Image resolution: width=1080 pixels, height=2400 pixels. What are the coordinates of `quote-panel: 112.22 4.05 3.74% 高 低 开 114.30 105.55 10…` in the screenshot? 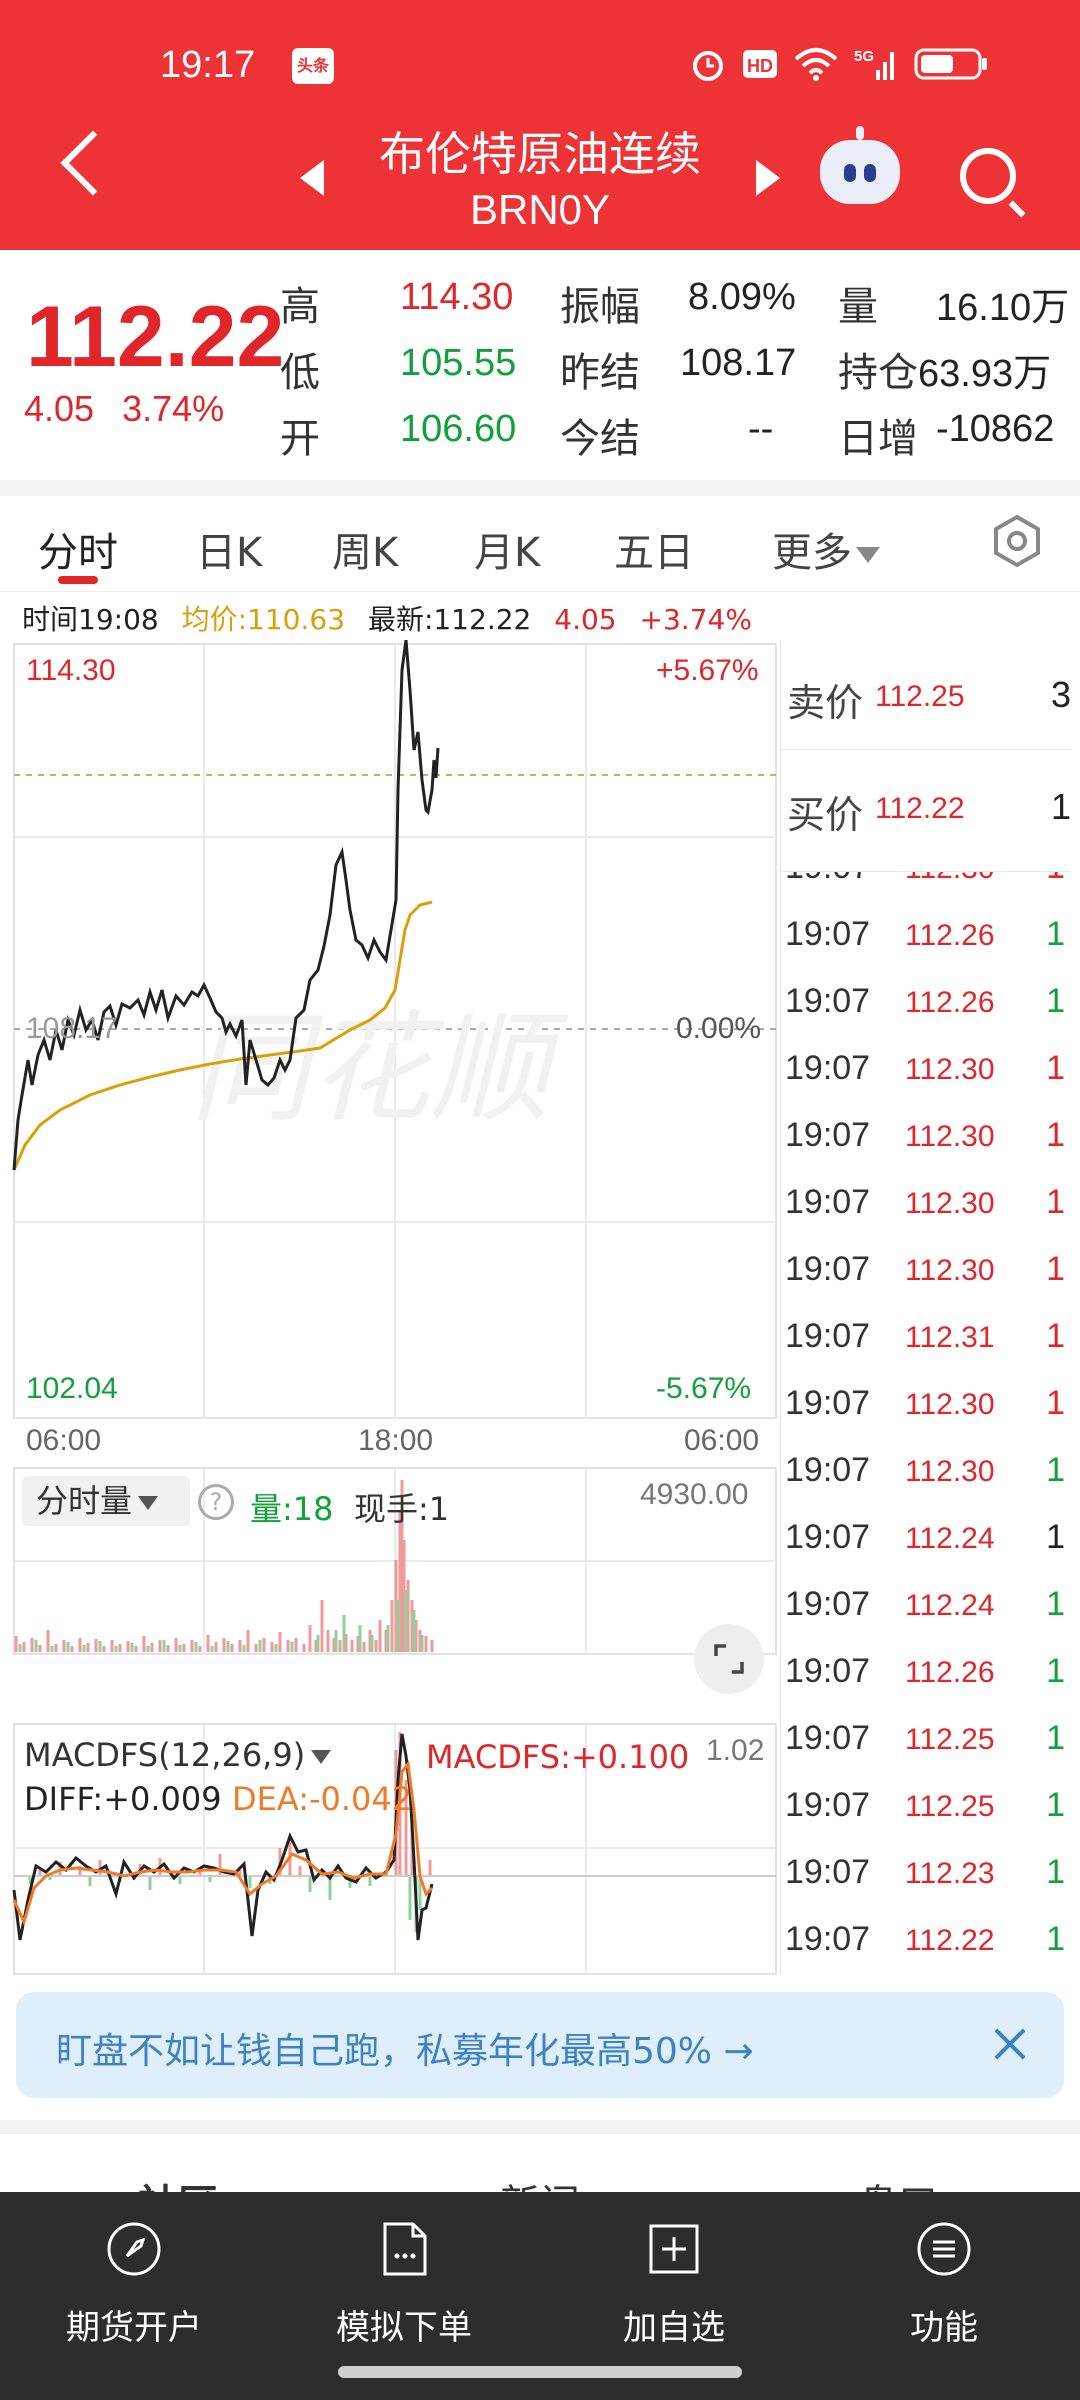 It's located at (540, 365).